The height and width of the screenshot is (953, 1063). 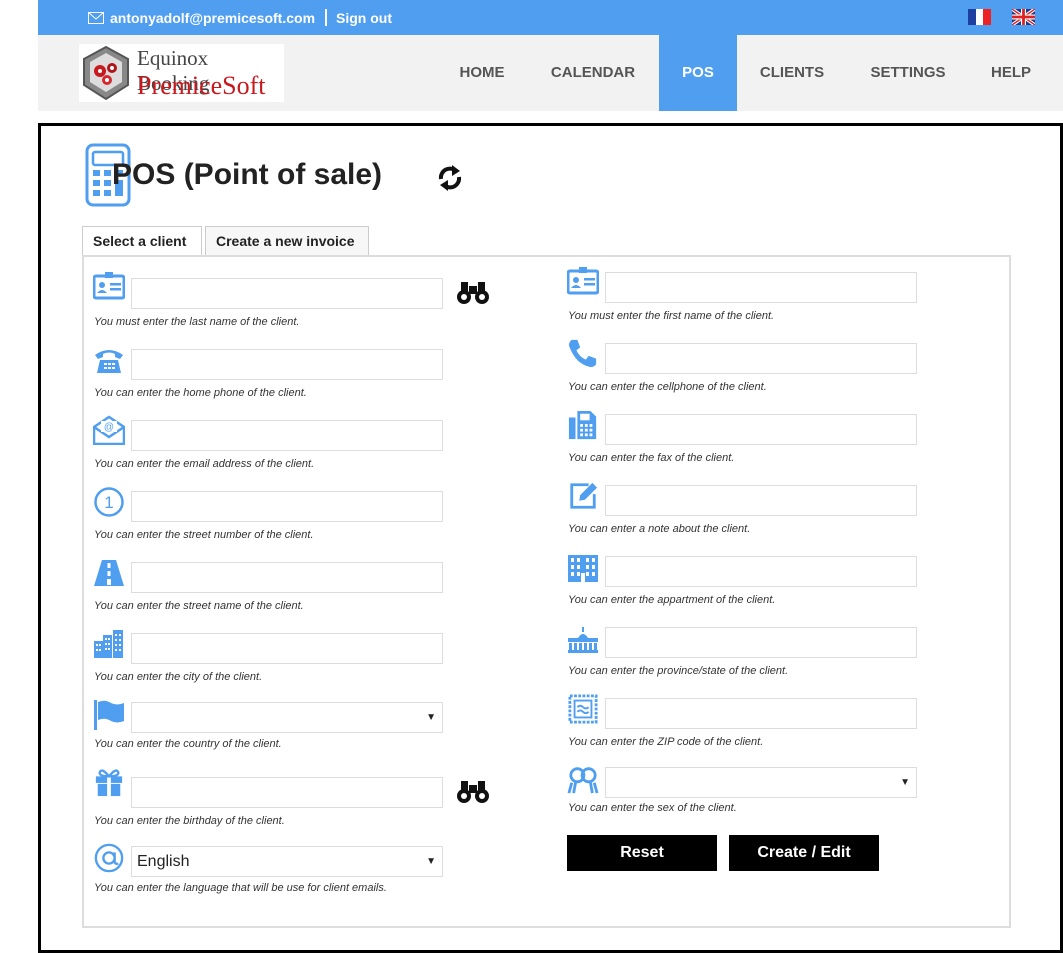 I want to click on street-number-input, so click(x=287, y=506).